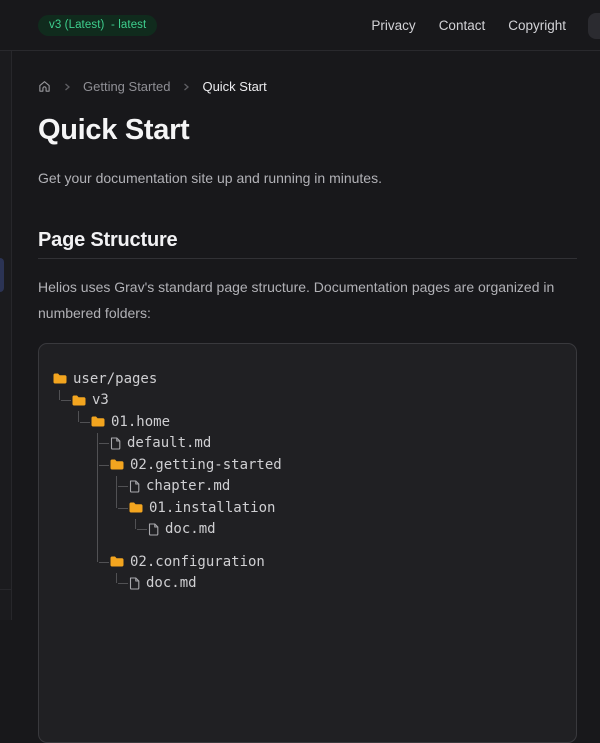  I want to click on tree-row: v3, so click(307, 400).